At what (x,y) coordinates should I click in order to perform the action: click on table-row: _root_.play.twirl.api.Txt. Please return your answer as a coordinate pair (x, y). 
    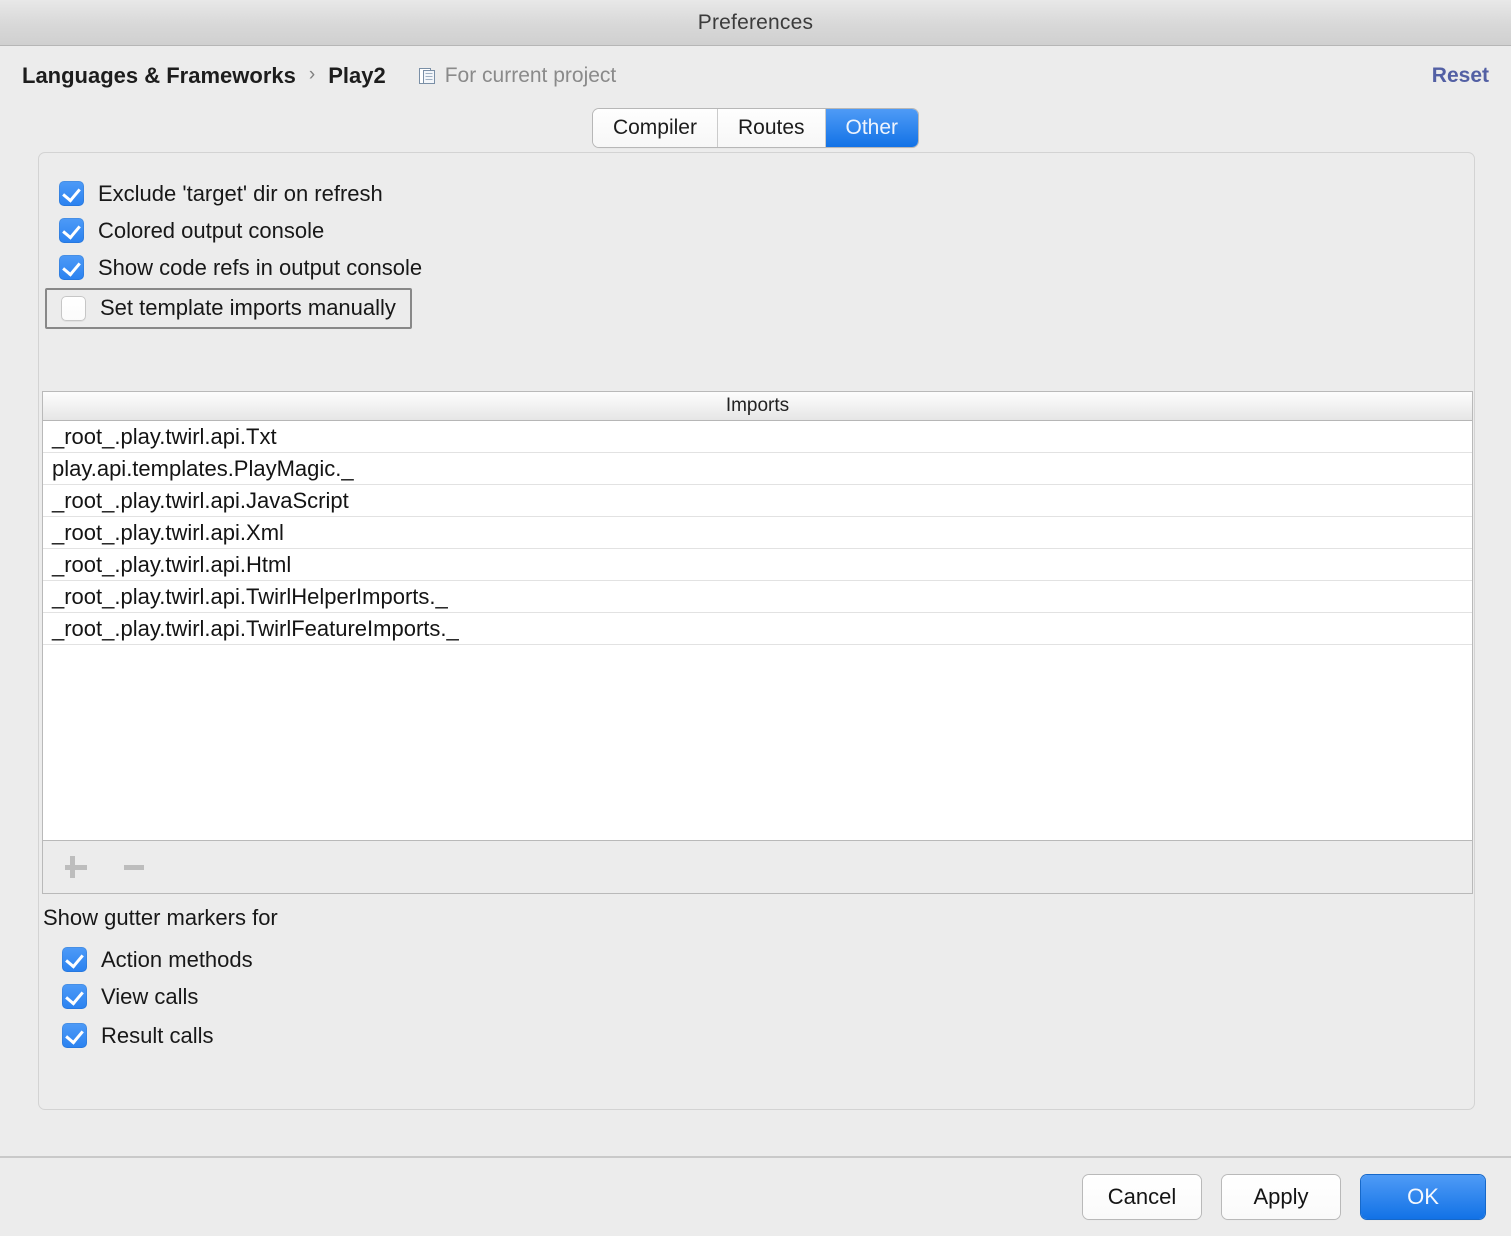
    Looking at the image, I should click on (757, 437).